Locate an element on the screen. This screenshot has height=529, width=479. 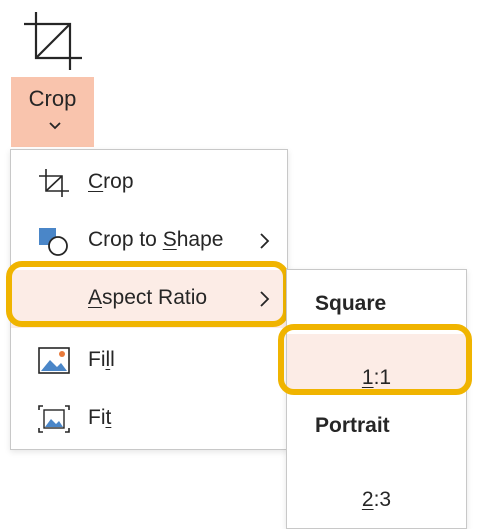
menu-item-label: Crop to Shape is located at coordinates (156, 239).